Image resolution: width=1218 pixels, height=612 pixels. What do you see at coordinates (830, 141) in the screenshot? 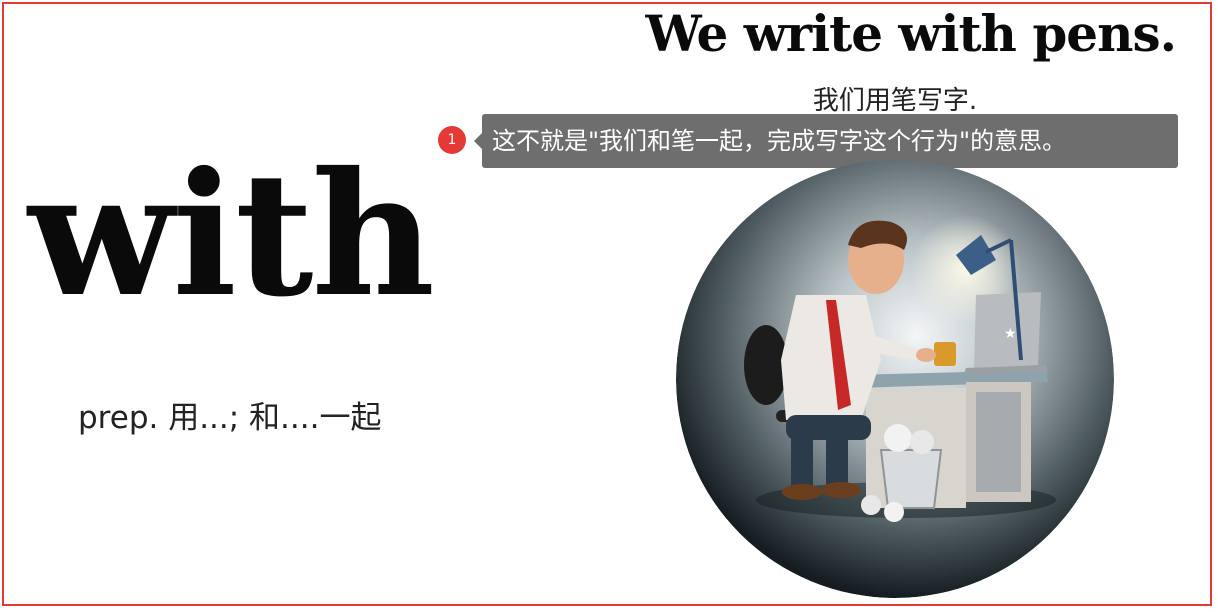
I see `annotation-bubble: 这不就是"我们和笔一起，完成写字这个行为"的意思。` at bounding box center [830, 141].